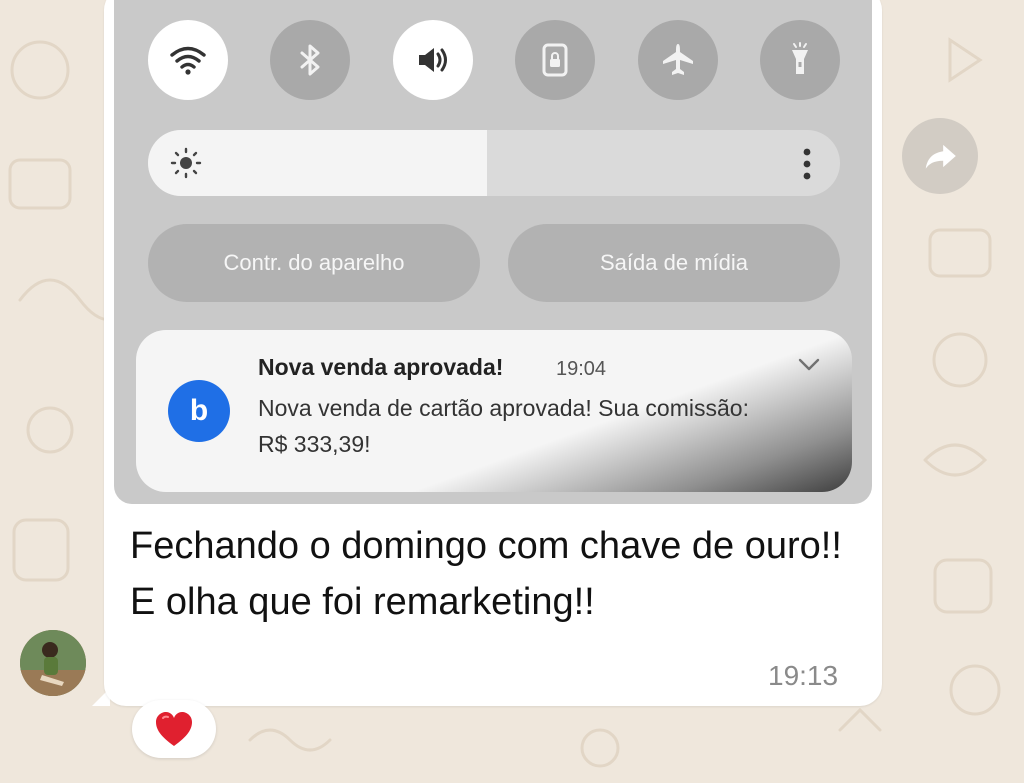 This screenshot has width=1024, height=783. I want to click on wifi-toggle, so click(188, 60).